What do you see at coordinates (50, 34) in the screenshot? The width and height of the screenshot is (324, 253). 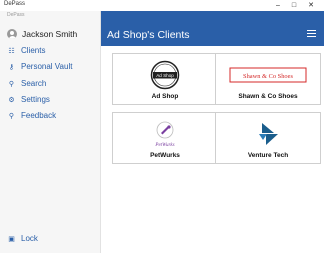 I see `user-name: Jackson Smith` at bounding box center [50, 34].